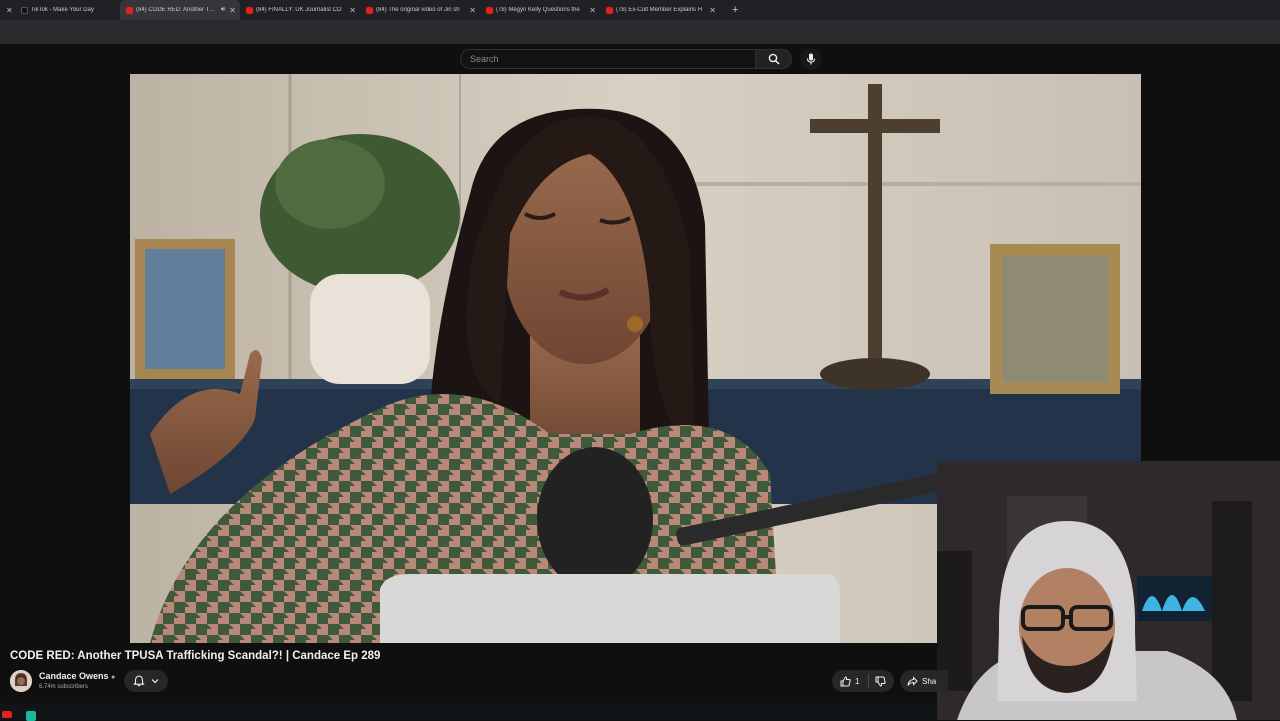 The image size is (1280, 721). I want to click on tiktok-icon, so click(24, 10).